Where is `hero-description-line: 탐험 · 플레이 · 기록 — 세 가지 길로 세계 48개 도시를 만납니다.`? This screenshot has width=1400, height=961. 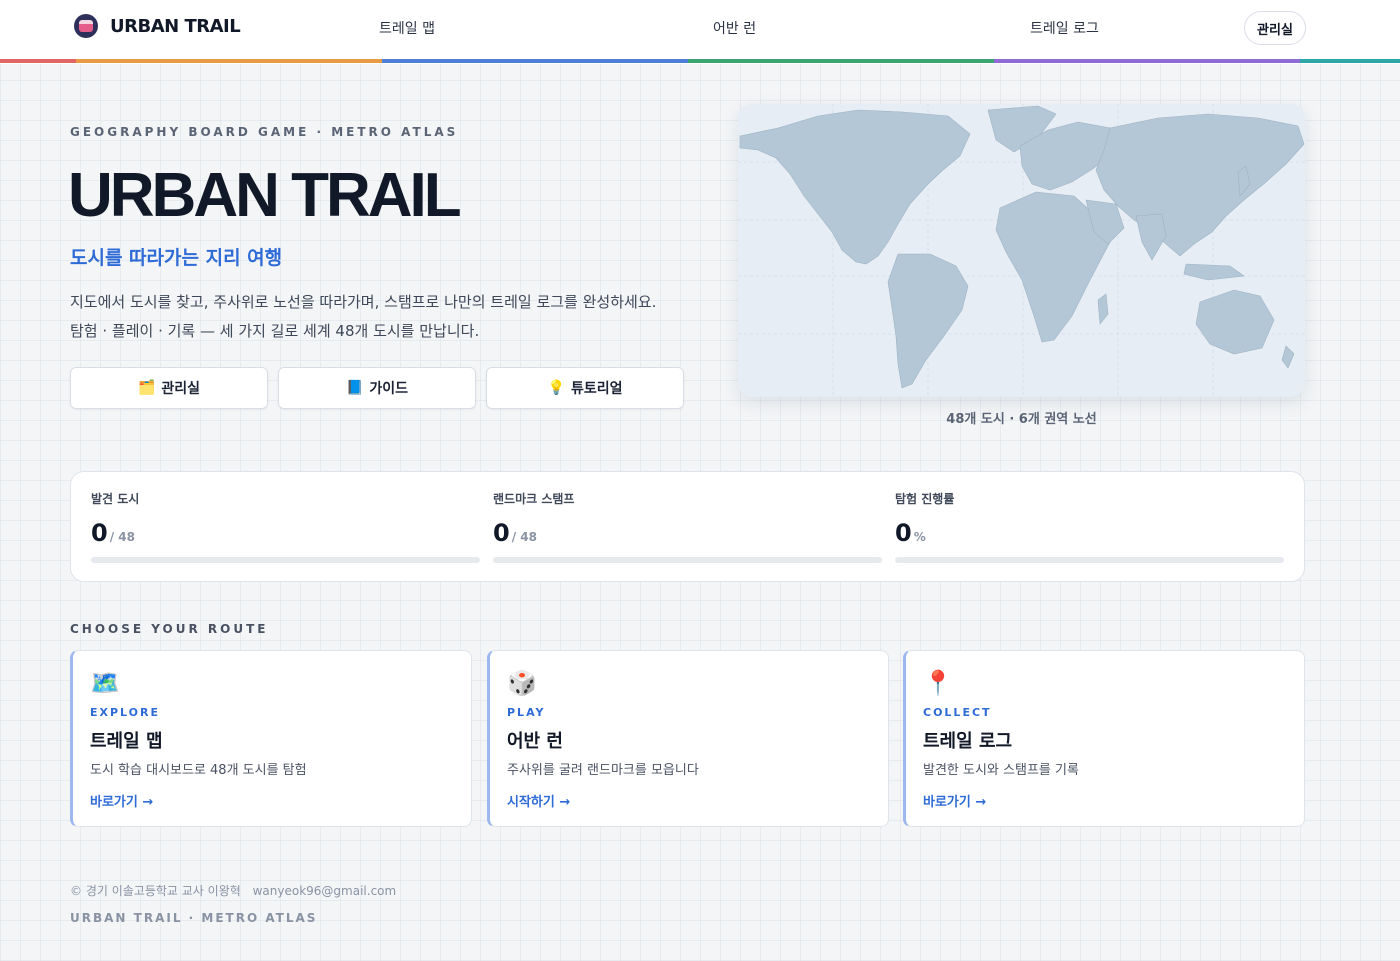 hero-description-line: 탐험 · 플레이 · 기록 — 세 가지 길로 세계 48개 도시를 만납니다. is located at coordinates (275, 331).